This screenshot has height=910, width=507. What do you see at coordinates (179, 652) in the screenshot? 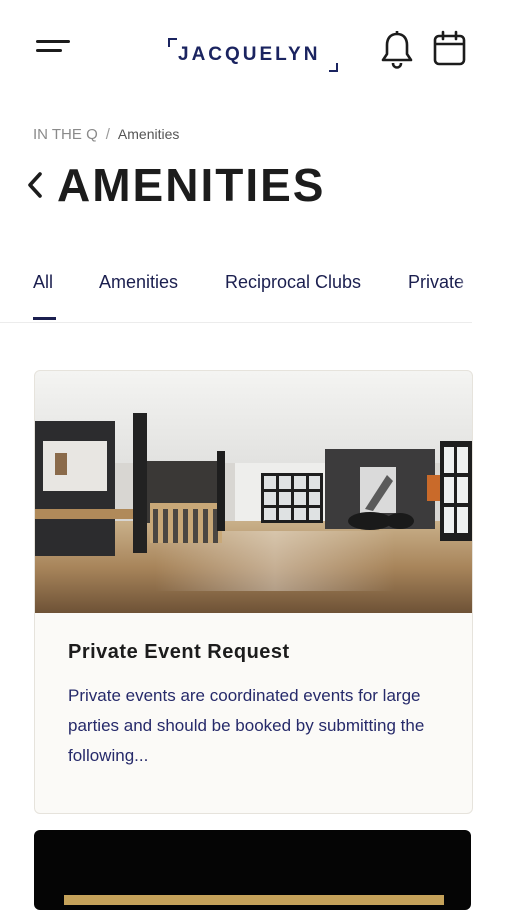
I see `card-title: Private Event Request` at bounding box center [179, 652].